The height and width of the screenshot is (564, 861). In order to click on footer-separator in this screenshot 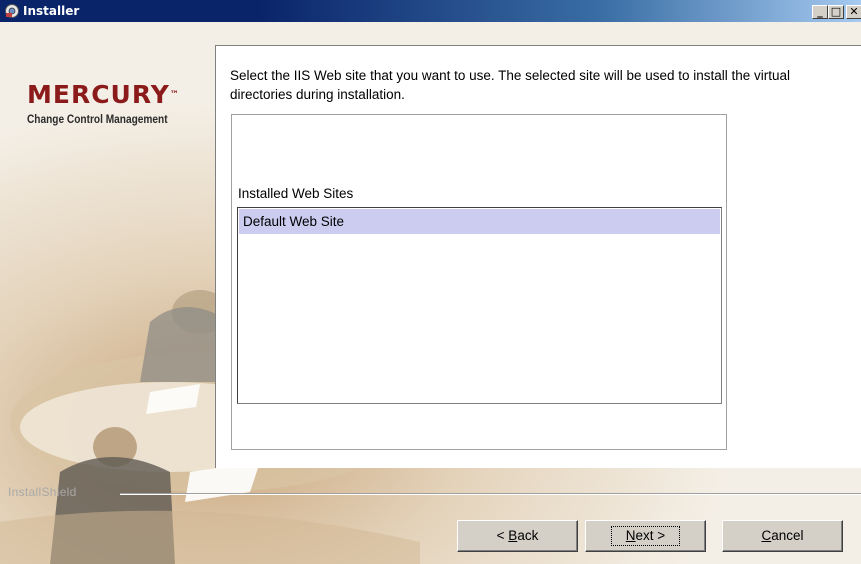, I will do `click(490, 494)`.